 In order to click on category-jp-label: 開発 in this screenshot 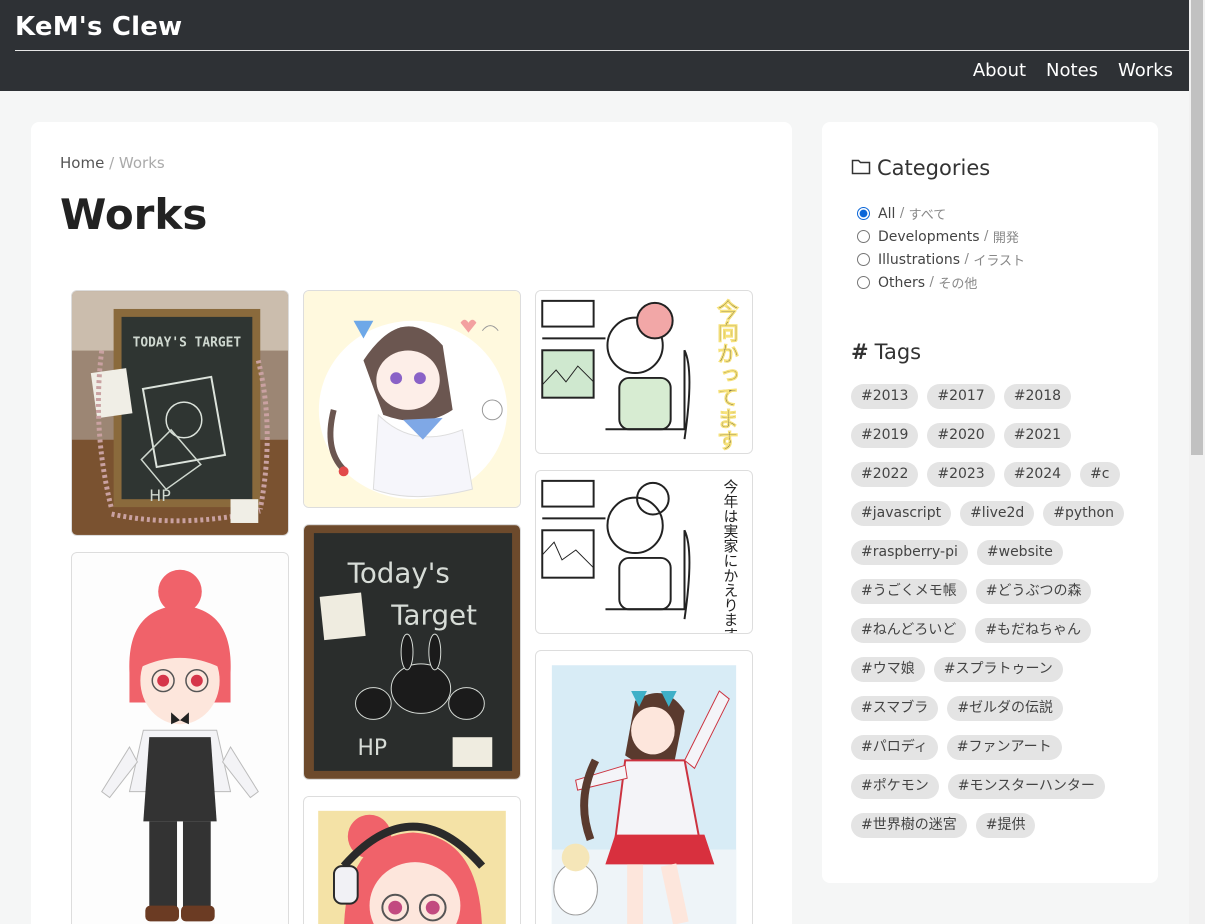, I will do `click(1005, 238)`.